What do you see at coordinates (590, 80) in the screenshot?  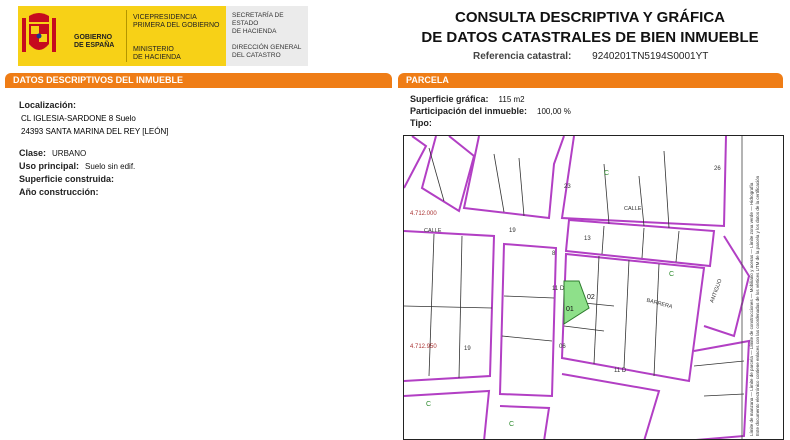 I see `section-bar-parcela: PARCELA` at bounding box center [590, 80].